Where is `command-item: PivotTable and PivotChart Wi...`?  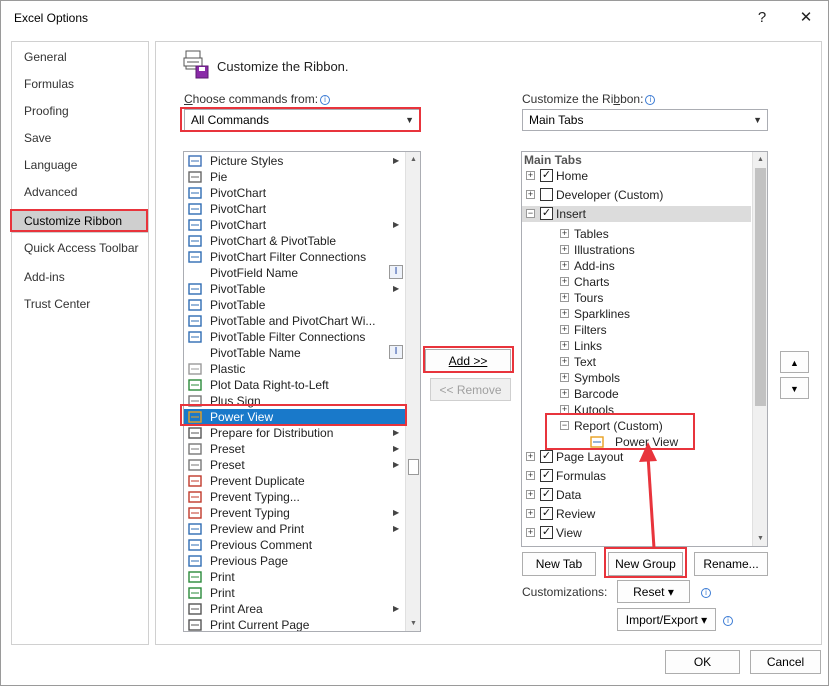
command-item: PivotTable and PivotChart Wi... is located at coordinates (294, 321).